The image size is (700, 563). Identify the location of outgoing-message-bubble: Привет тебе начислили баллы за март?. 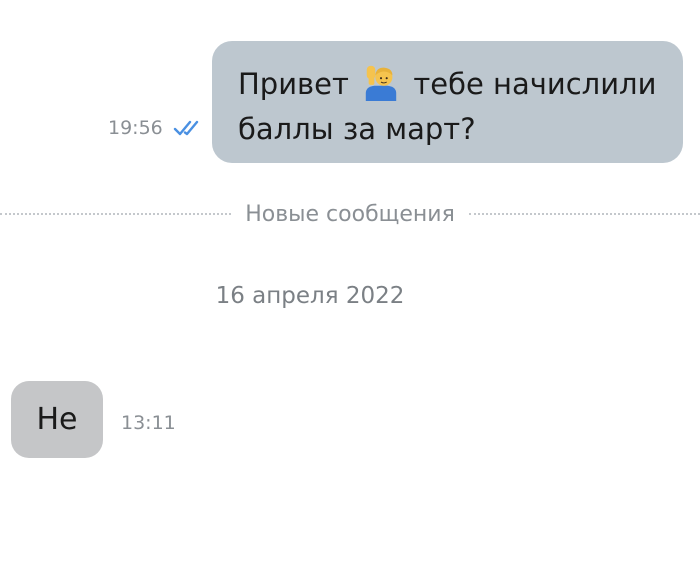
(447, 102).